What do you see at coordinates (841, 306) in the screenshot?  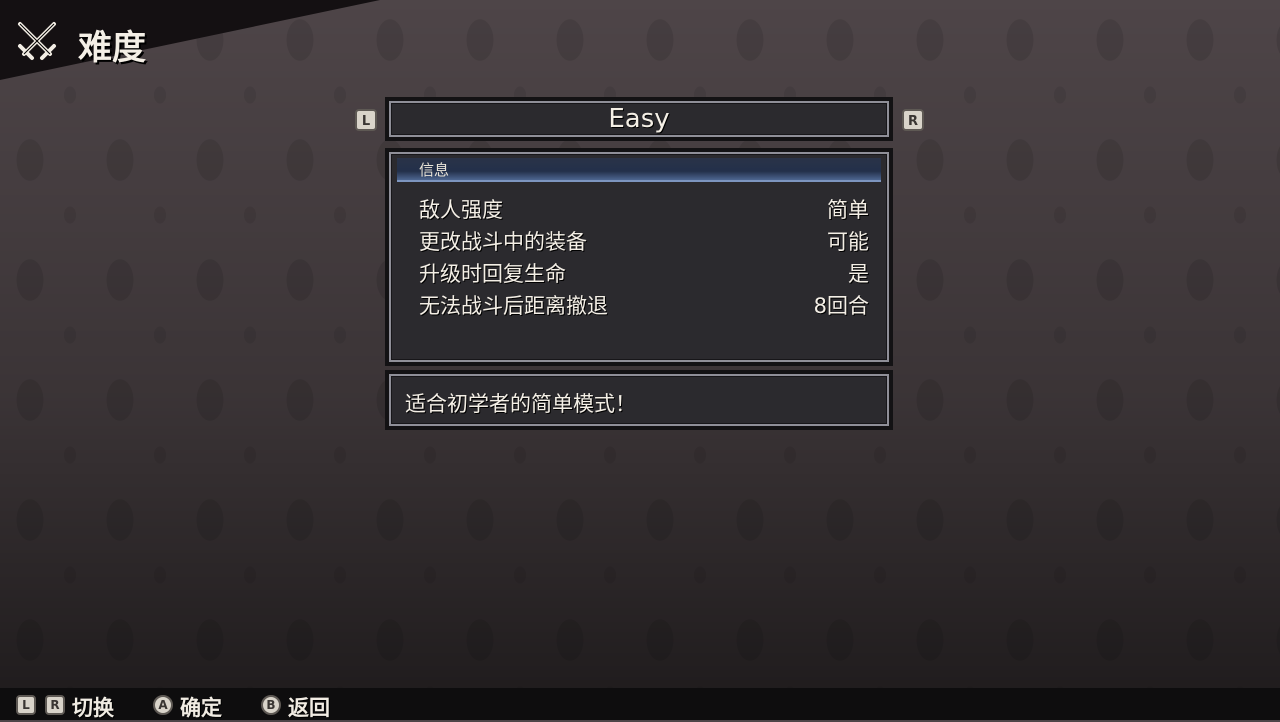 I see `info-row-value: 8回合` at bounding box center [841, 306].